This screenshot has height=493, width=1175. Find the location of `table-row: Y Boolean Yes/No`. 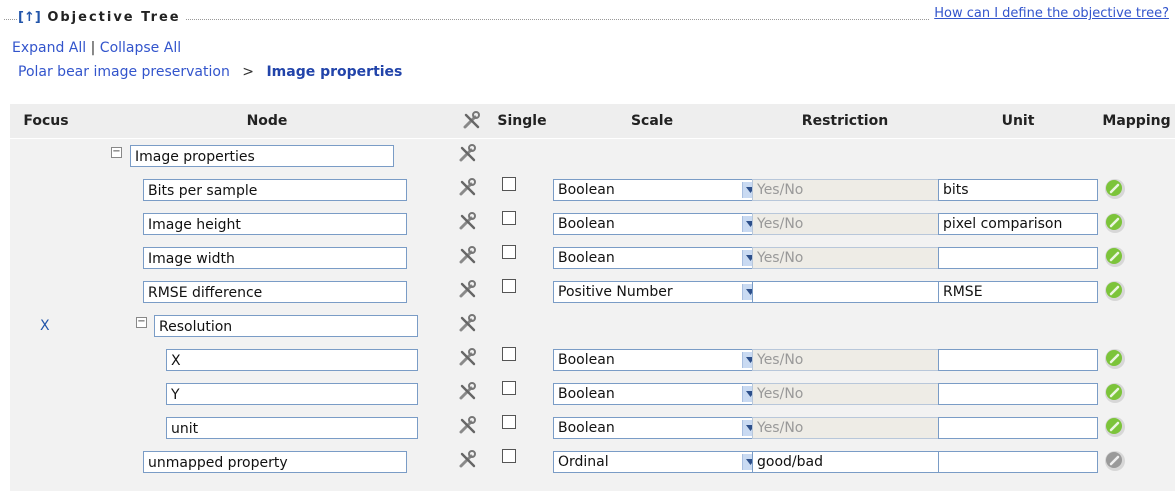

table-row: Y Boolean Yes/No is located at coordinates (592, 394).